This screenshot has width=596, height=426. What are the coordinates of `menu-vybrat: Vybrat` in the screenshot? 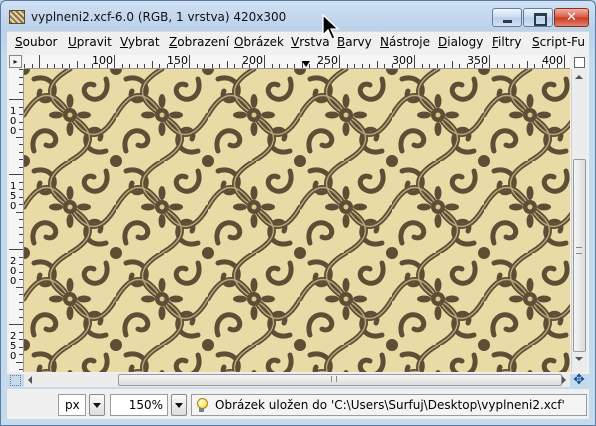 It's located at (140, 42).